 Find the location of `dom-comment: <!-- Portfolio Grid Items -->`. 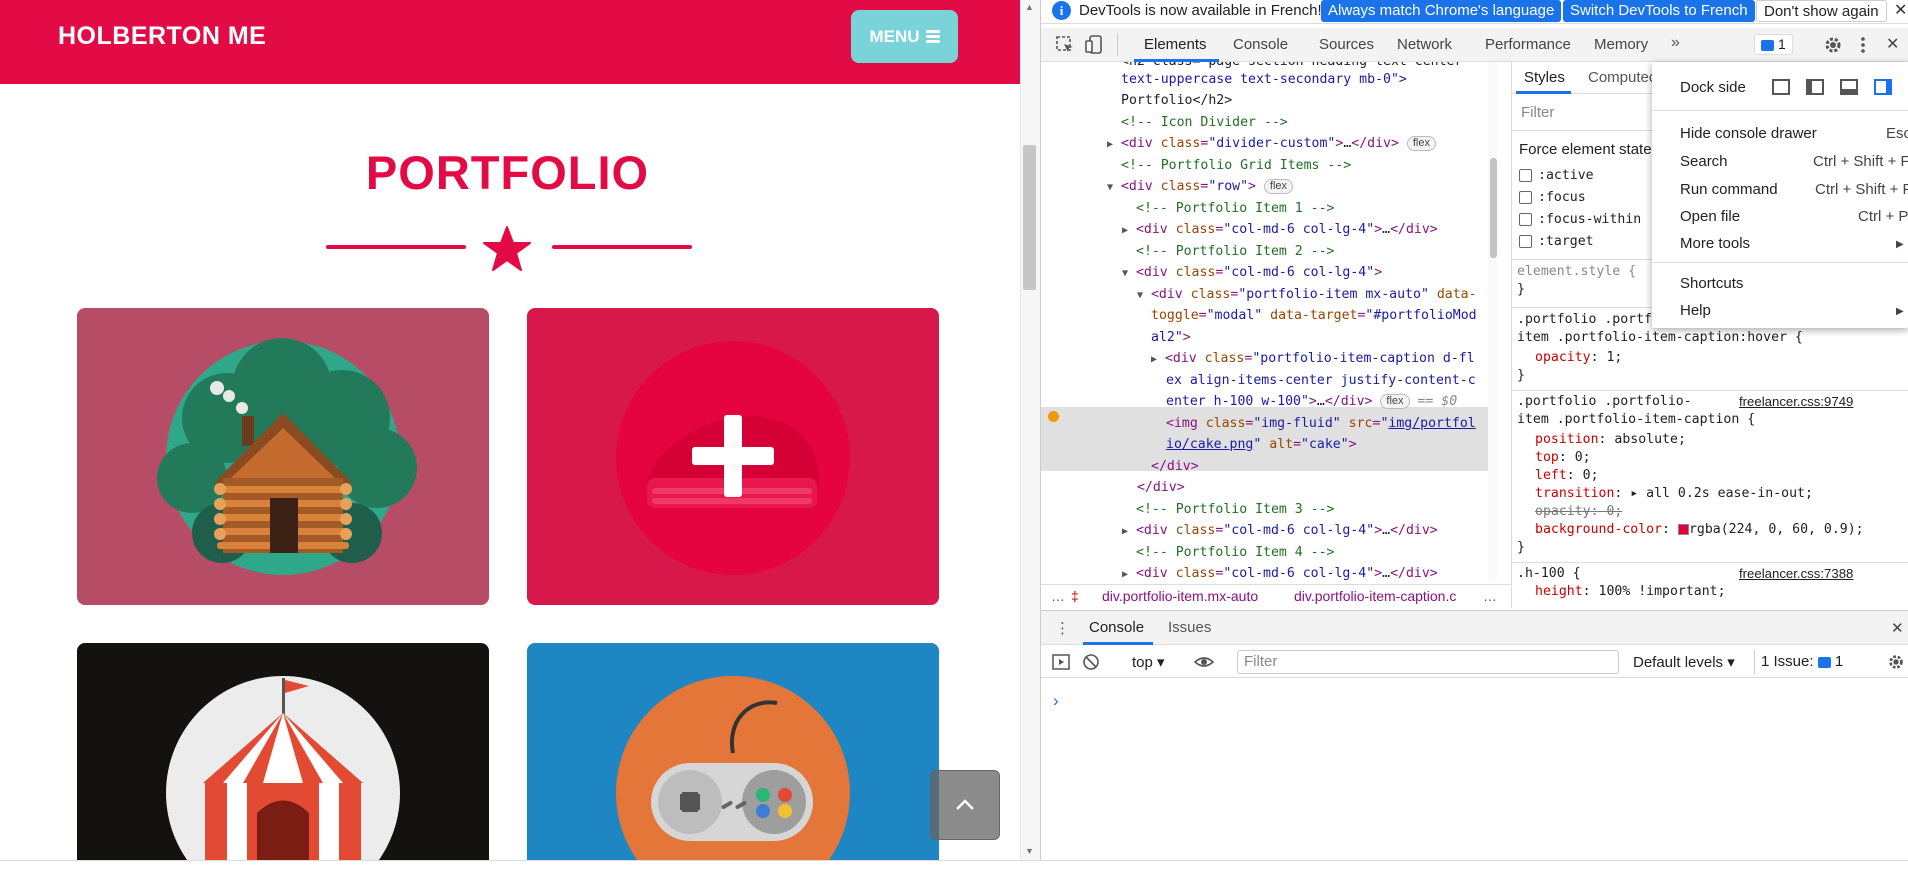

dom-comment: <!-- Portfolio Grid Items --> is located at coordinates (1236, 166).